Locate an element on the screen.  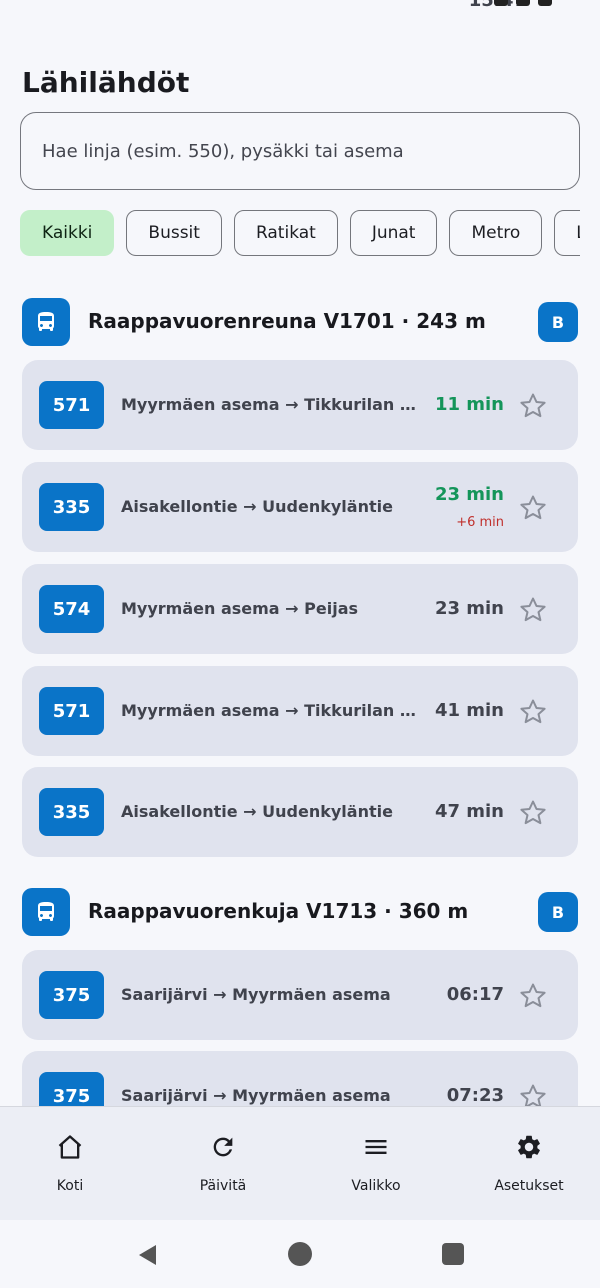
status-bar: 15:47 is located at coordinates (300, 6).